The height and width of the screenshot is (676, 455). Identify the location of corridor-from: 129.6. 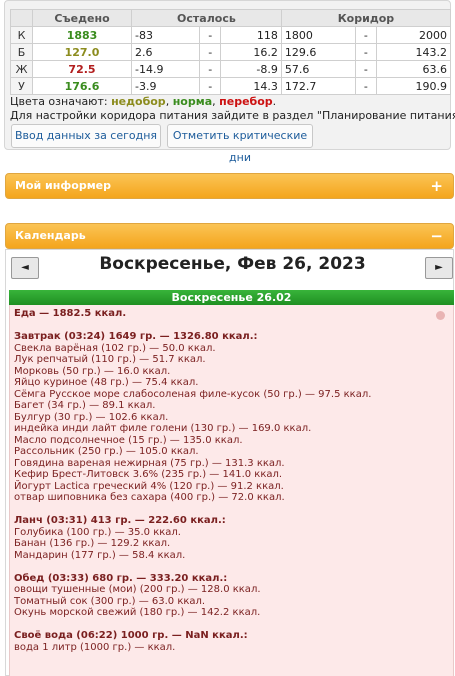
(318, 52).